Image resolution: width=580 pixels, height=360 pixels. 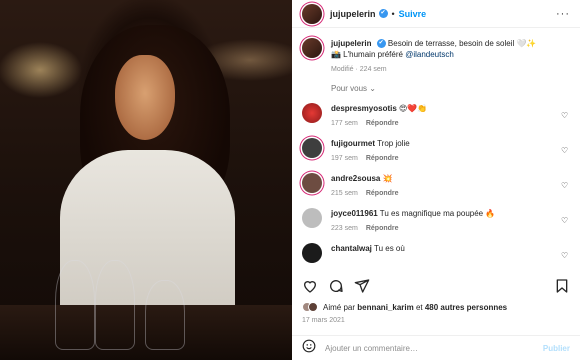 What do you see at coordinates (436, 116) in the screenshot?
I see `comment-row: despresmyosotis 😍❤️👏 177 sem Répondre ♡` at bounding box center [436, 116].